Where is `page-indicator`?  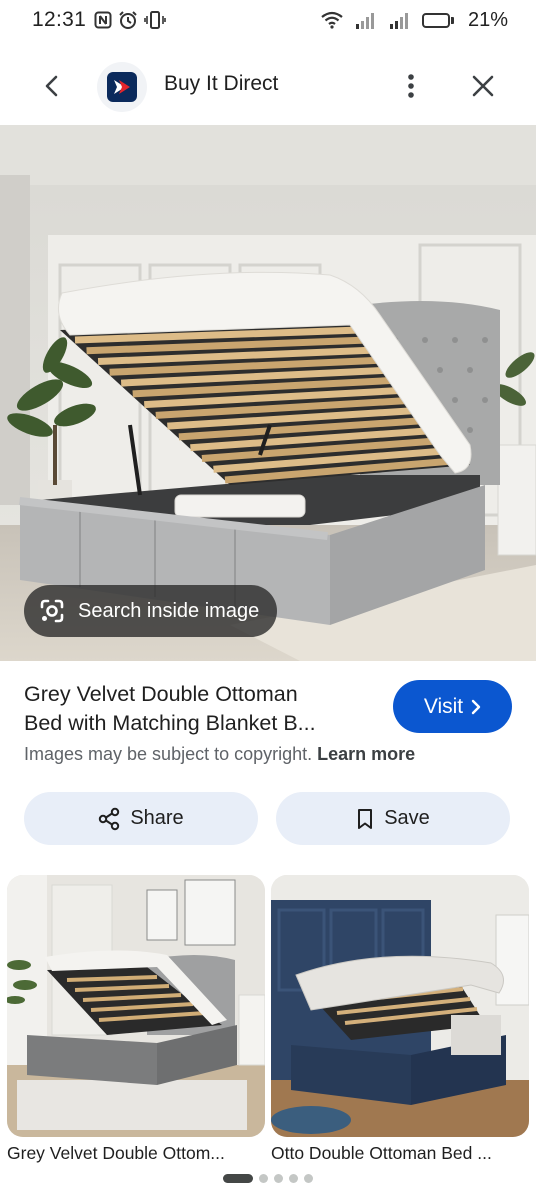 page-indicator is located at coordinates (268, 1178).